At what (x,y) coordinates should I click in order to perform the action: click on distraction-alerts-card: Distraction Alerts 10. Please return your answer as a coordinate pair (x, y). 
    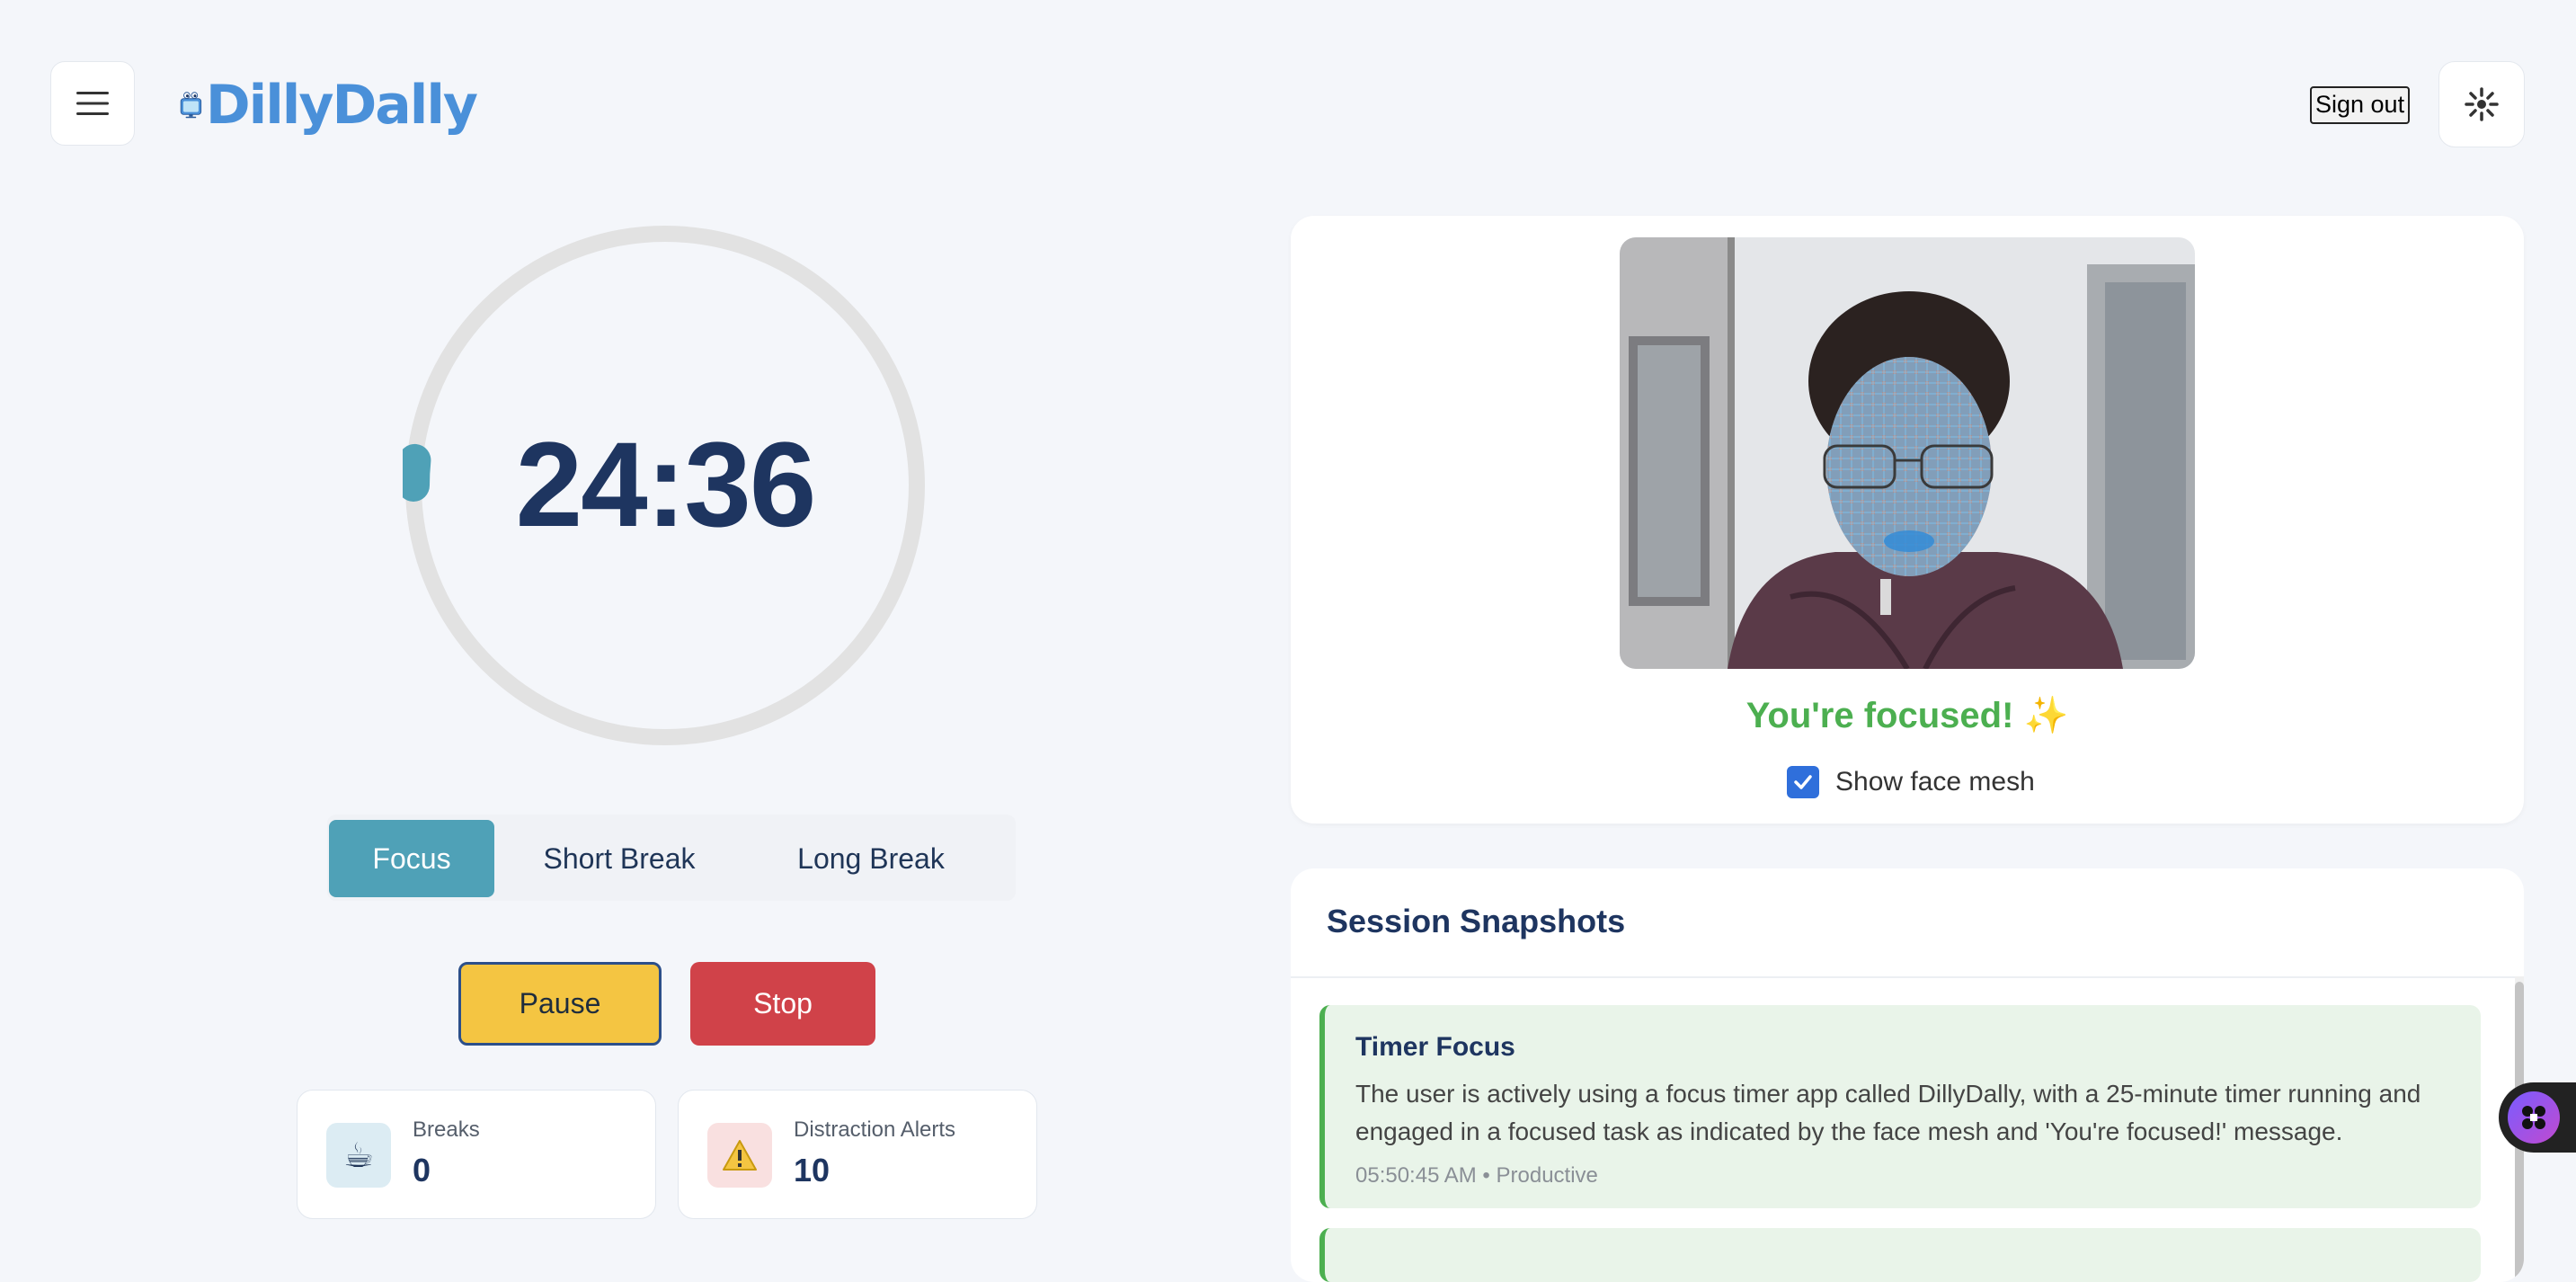
    Looking at the image, I should click on (857, 1154).